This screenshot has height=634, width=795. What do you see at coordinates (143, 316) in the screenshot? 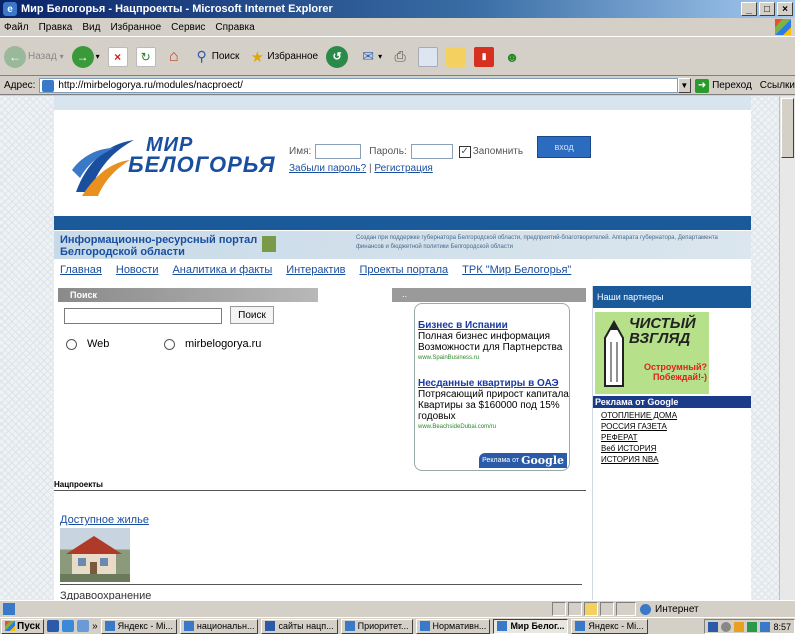
I see `site-search-input` at bounding box center [143, 316].